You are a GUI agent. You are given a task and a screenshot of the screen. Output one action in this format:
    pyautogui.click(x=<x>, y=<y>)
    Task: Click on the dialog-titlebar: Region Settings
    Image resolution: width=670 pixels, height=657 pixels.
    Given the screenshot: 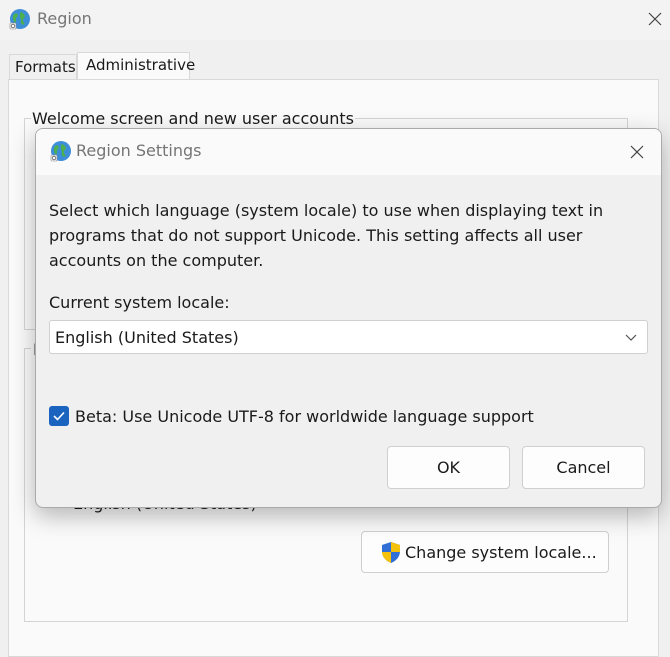 What is the action you would take?
    pyautogui.click(x=348, y=152)
    